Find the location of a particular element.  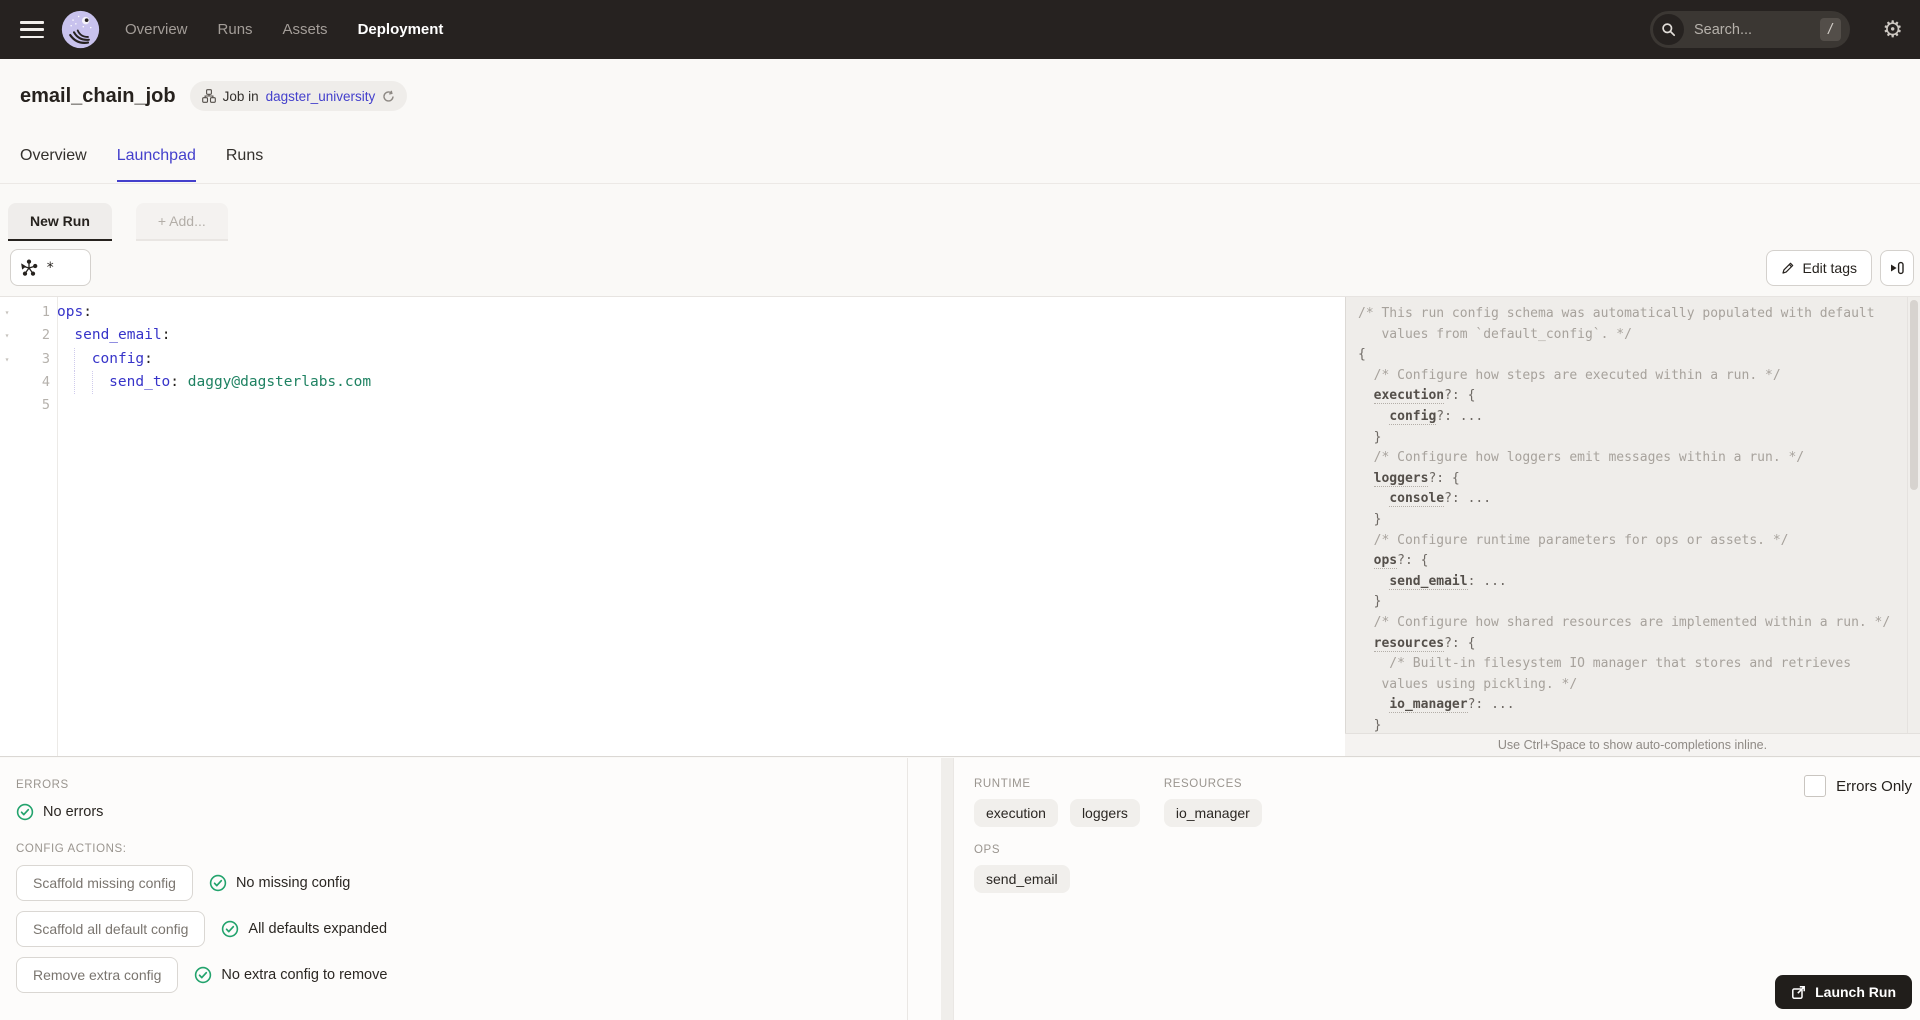

hamburger-menu-icon is located at coordinates (32, 29).